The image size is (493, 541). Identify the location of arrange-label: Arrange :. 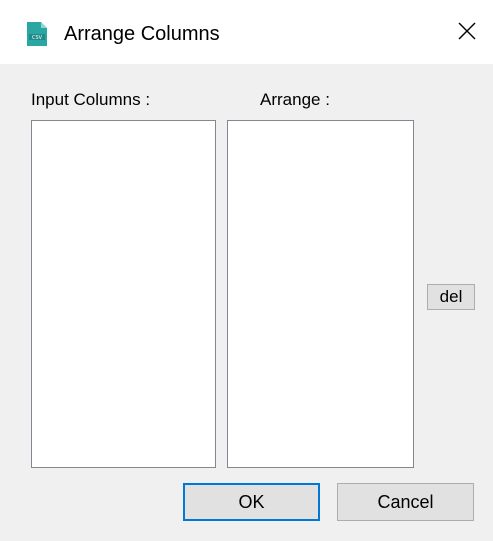
(295, 99).